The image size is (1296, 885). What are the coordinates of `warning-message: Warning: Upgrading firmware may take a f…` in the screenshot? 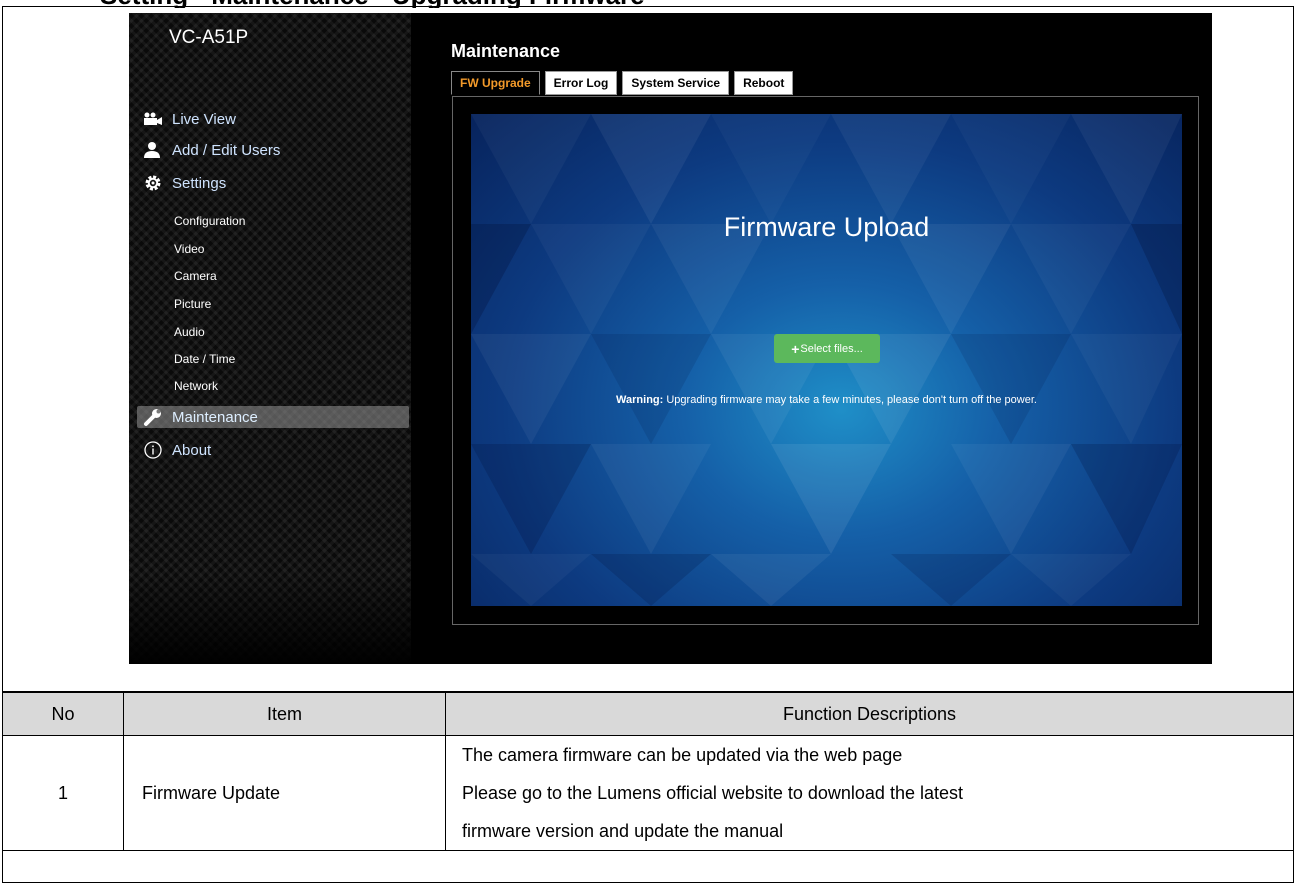 It's located at (826, 400).